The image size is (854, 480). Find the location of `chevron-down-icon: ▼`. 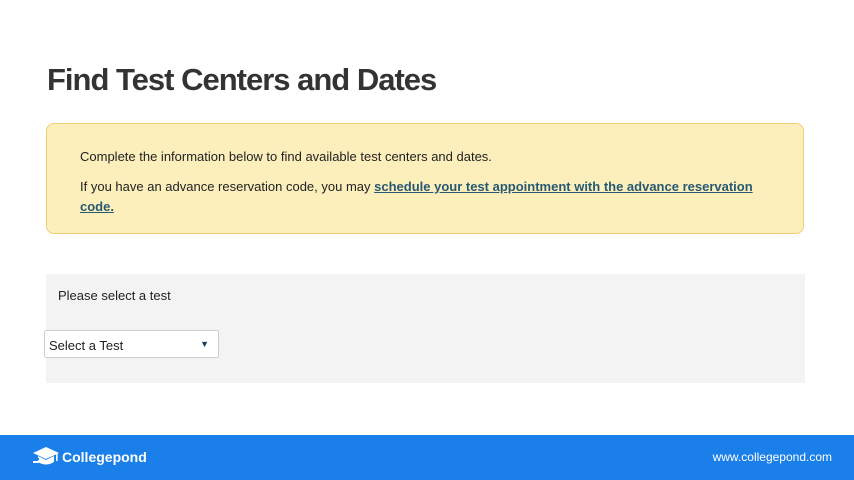

chevron-down-icon: ▼ is located at coordinates (204, 344).